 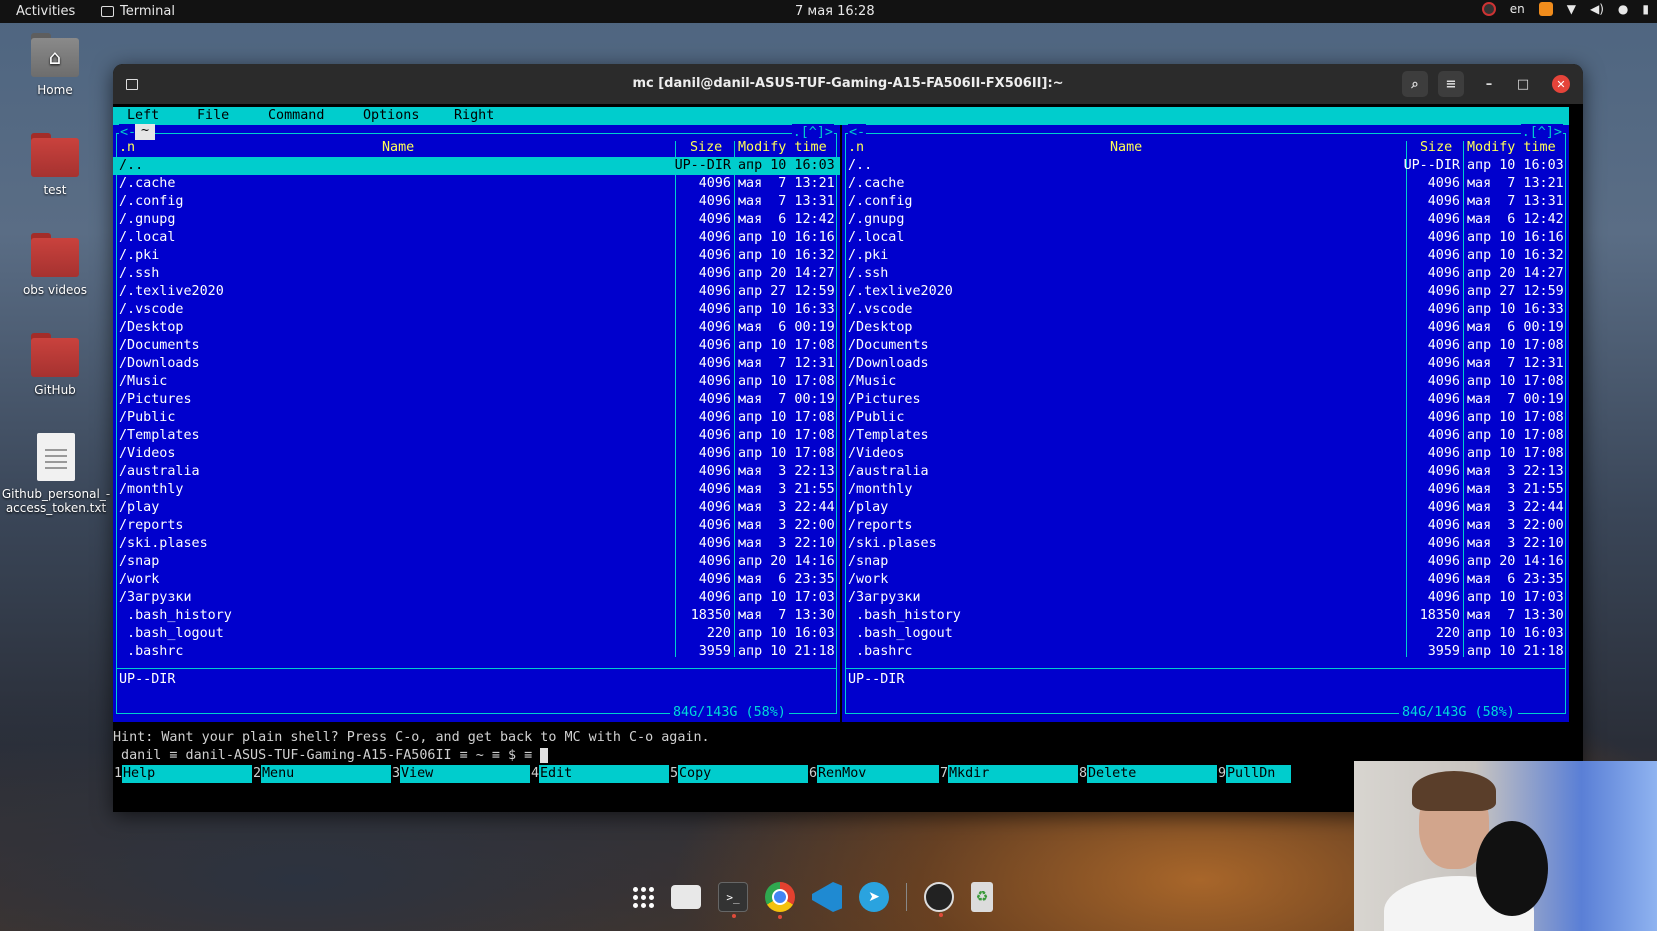 I want to click on fkey-renmov: 6 RenMov, so click(x=873, y=774).